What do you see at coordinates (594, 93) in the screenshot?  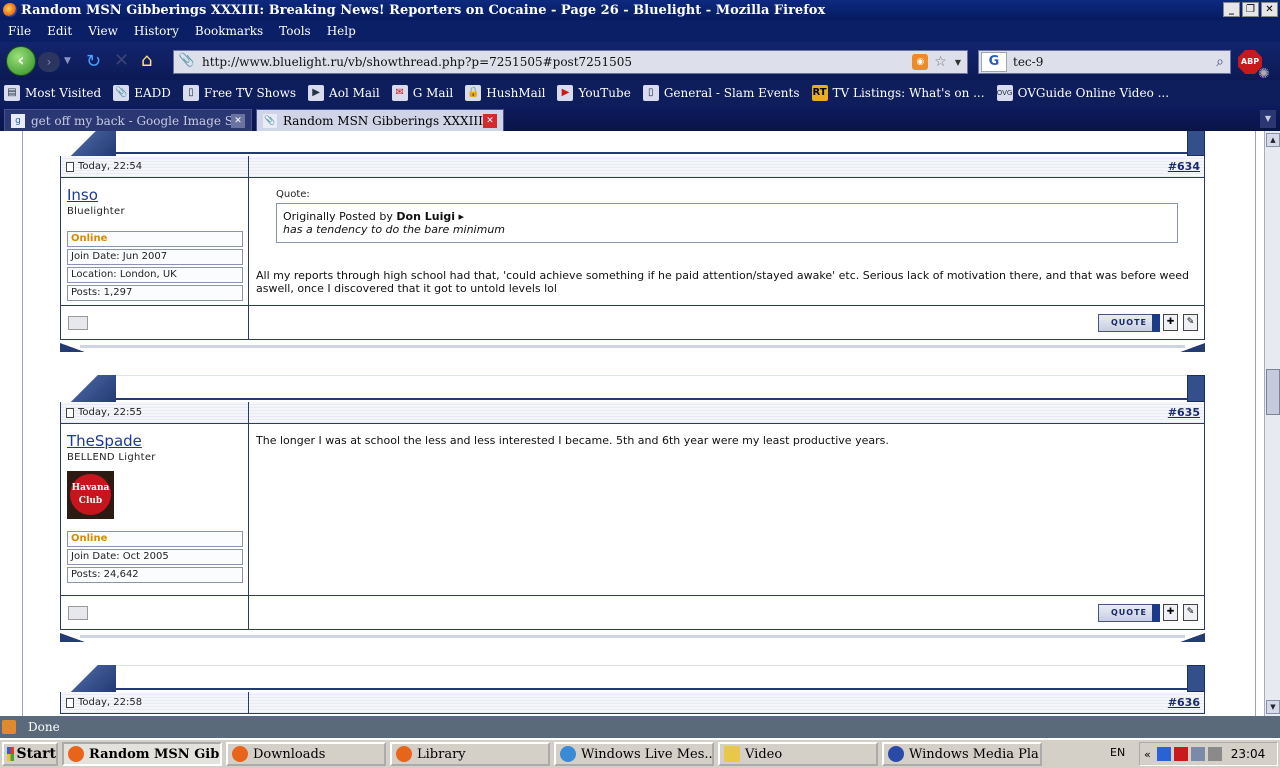 I see `bookmark-youtube: ▶ YouTube` at bounding box center [594, 93].